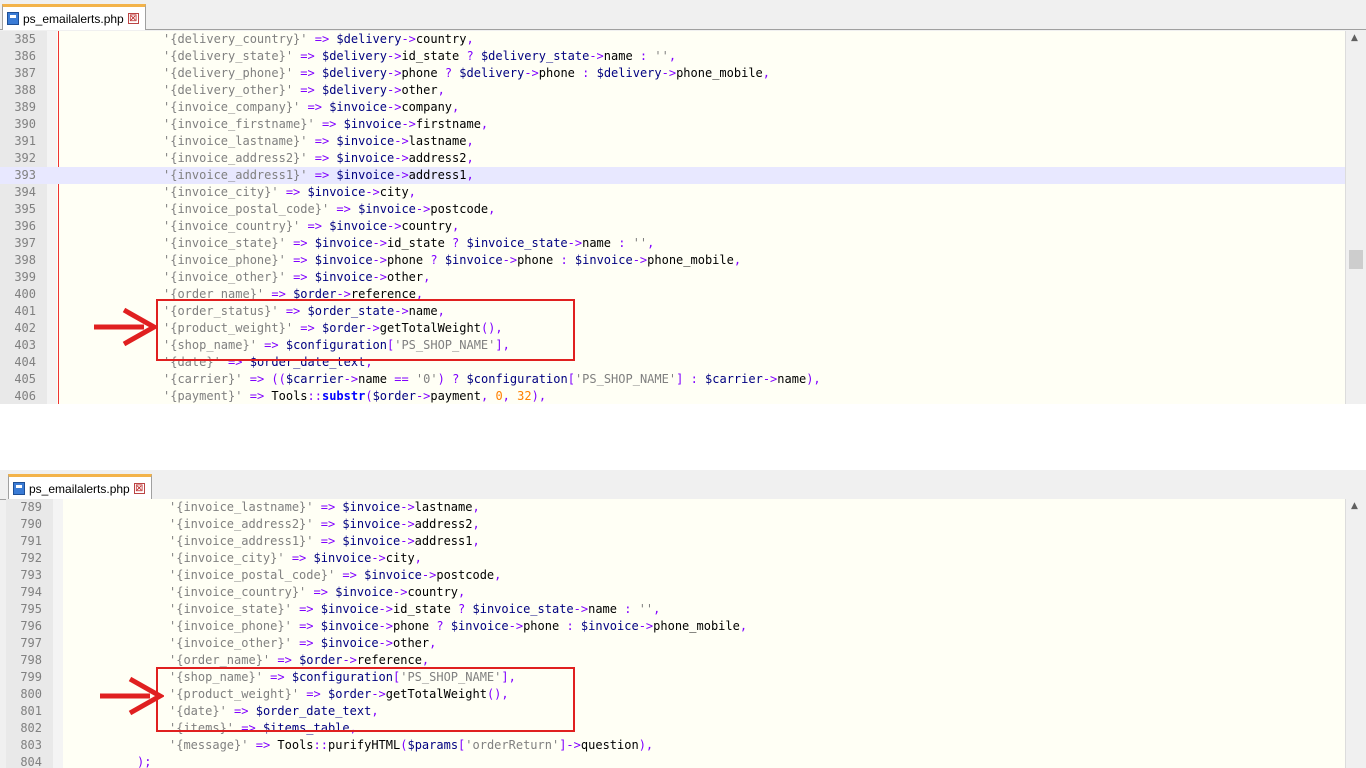 The width and height of the screenshot is (1366, 768). Describe the element at coordinates (239, 124) in the screenshot. I see `code-token: '{invoice_firstname}'` at that location.